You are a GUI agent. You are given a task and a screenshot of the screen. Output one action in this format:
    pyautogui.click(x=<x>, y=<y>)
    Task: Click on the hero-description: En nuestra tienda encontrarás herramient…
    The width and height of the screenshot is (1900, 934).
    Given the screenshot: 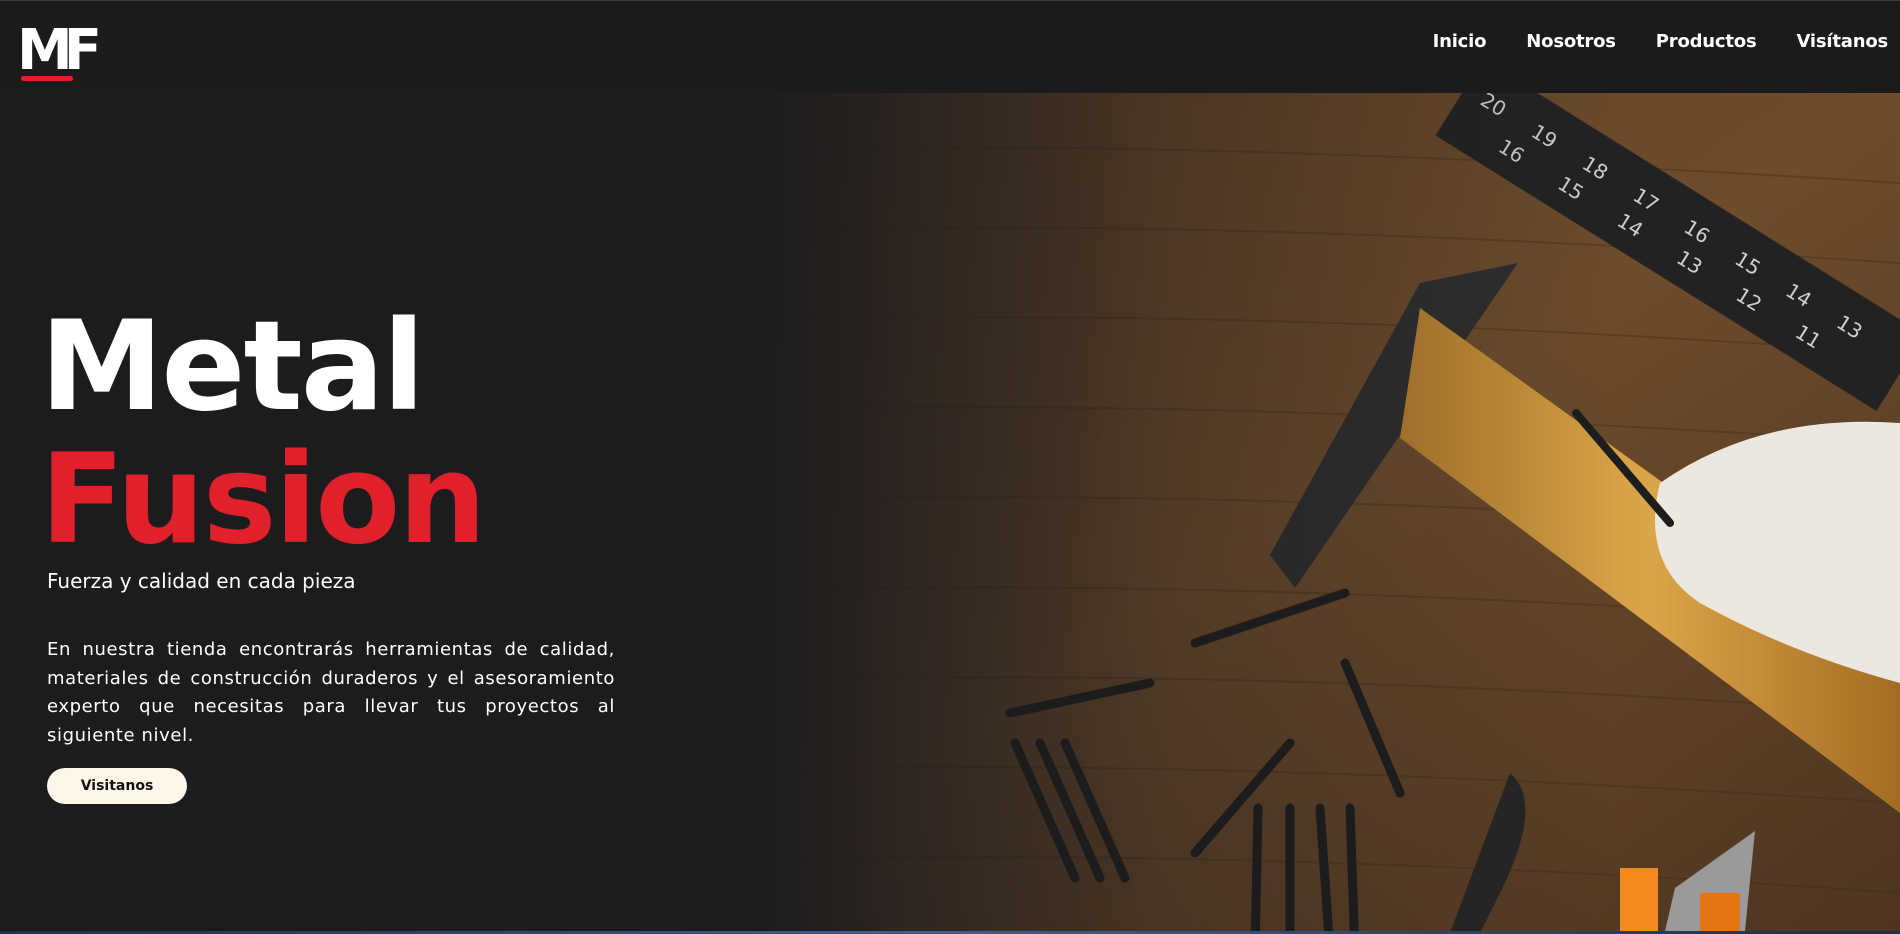 What is the action you would take?
    pyautogui.click(x=331, y=692)
    